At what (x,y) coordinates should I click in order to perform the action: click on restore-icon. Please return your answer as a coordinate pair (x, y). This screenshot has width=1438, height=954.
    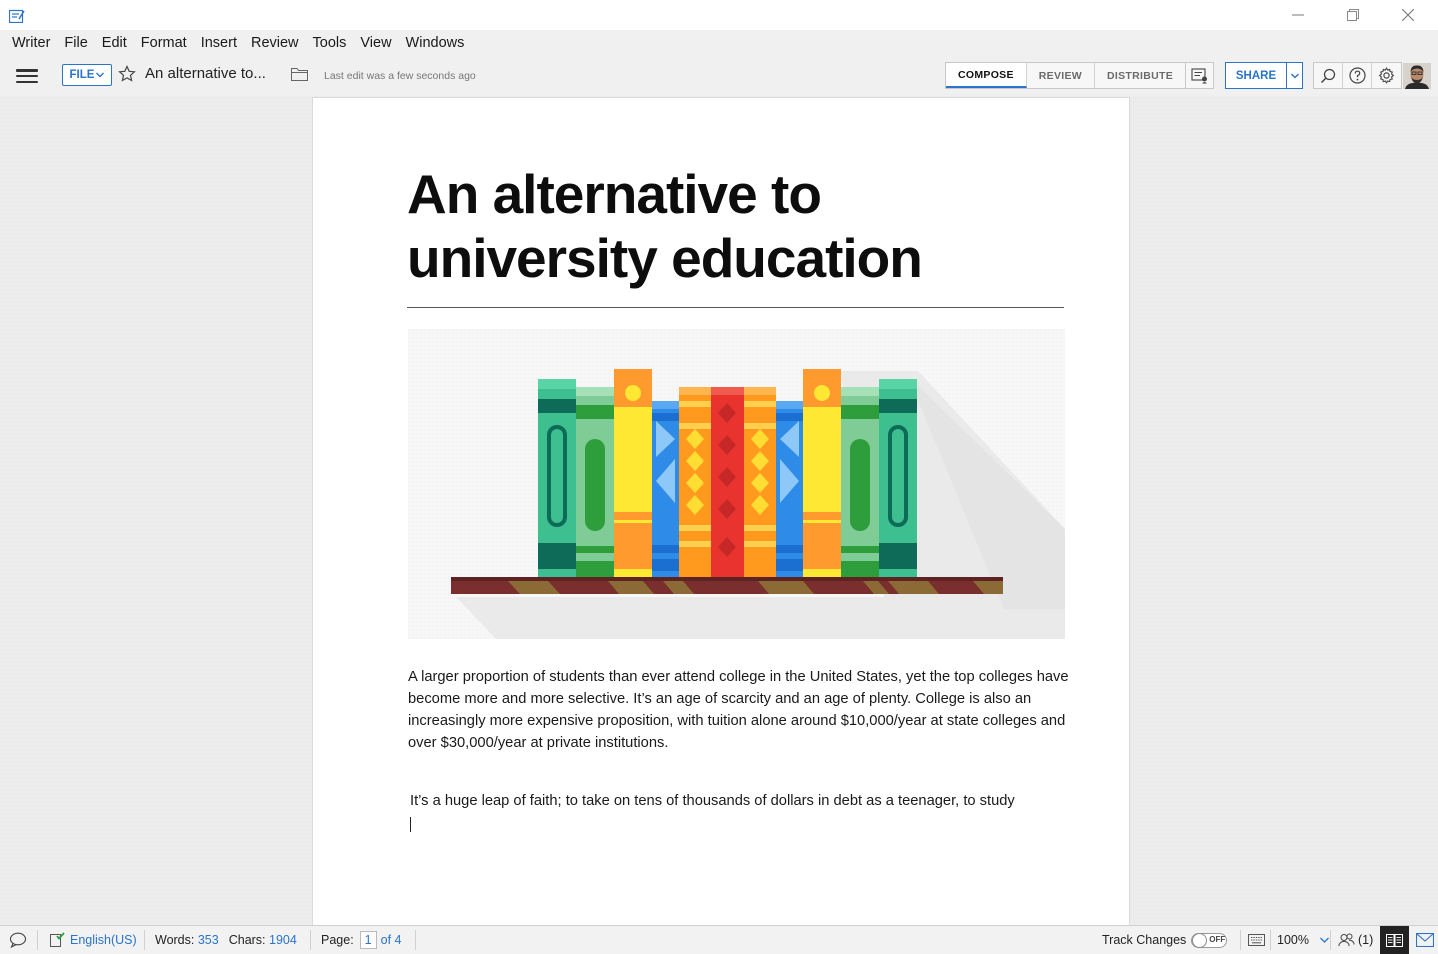
    Looking at the image, I should click on (1353, 15).